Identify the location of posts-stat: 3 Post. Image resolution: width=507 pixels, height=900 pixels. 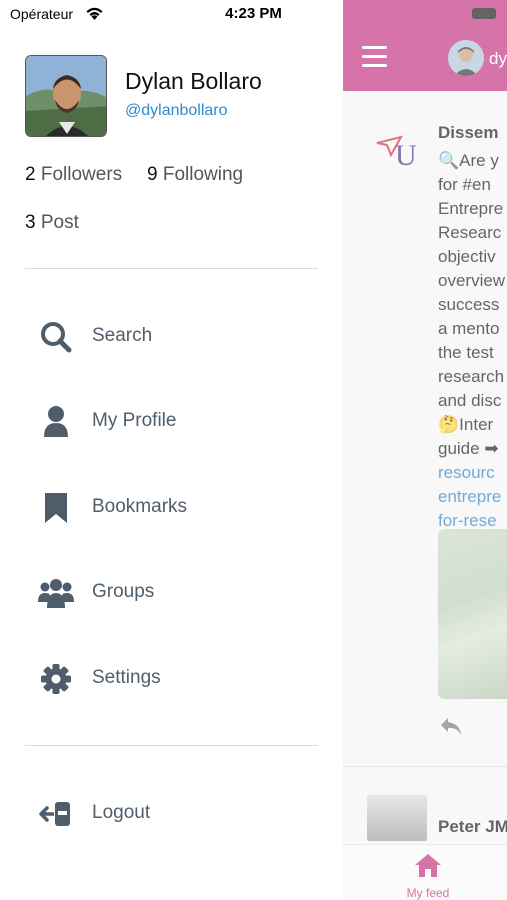
(52, 223).